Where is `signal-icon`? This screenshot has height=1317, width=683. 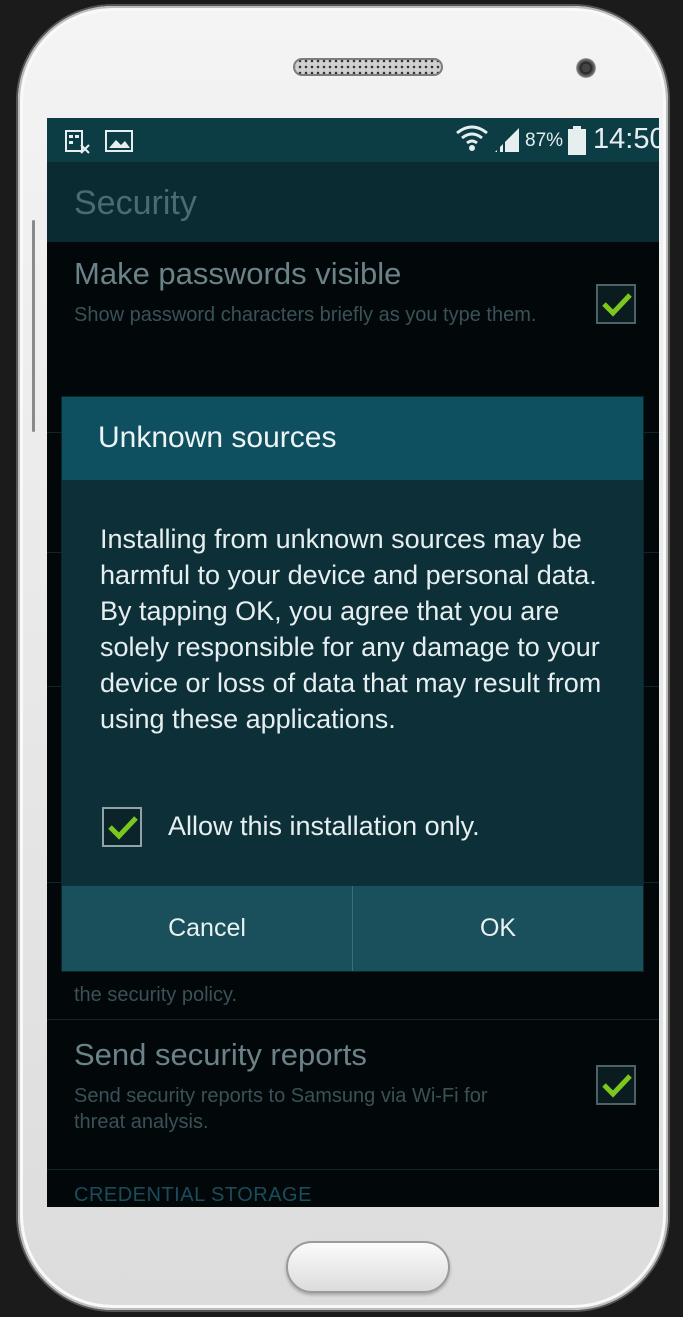 signal-icon is located at coordinates (506, 142).